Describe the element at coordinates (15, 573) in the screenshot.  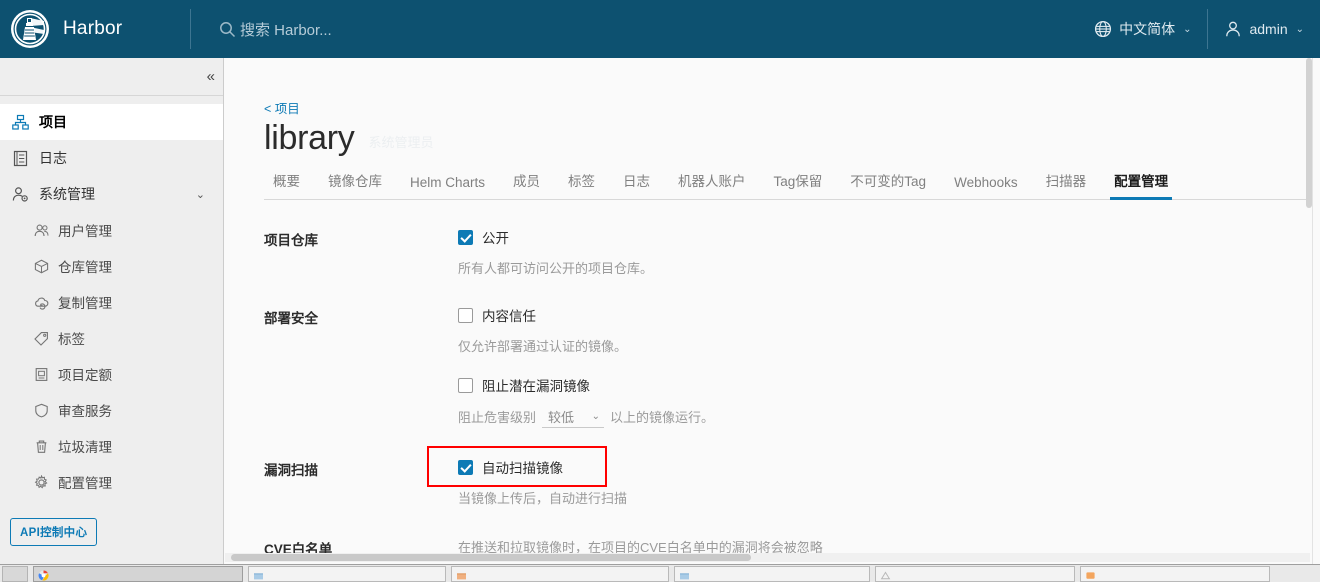
I see `start-button` at that location.